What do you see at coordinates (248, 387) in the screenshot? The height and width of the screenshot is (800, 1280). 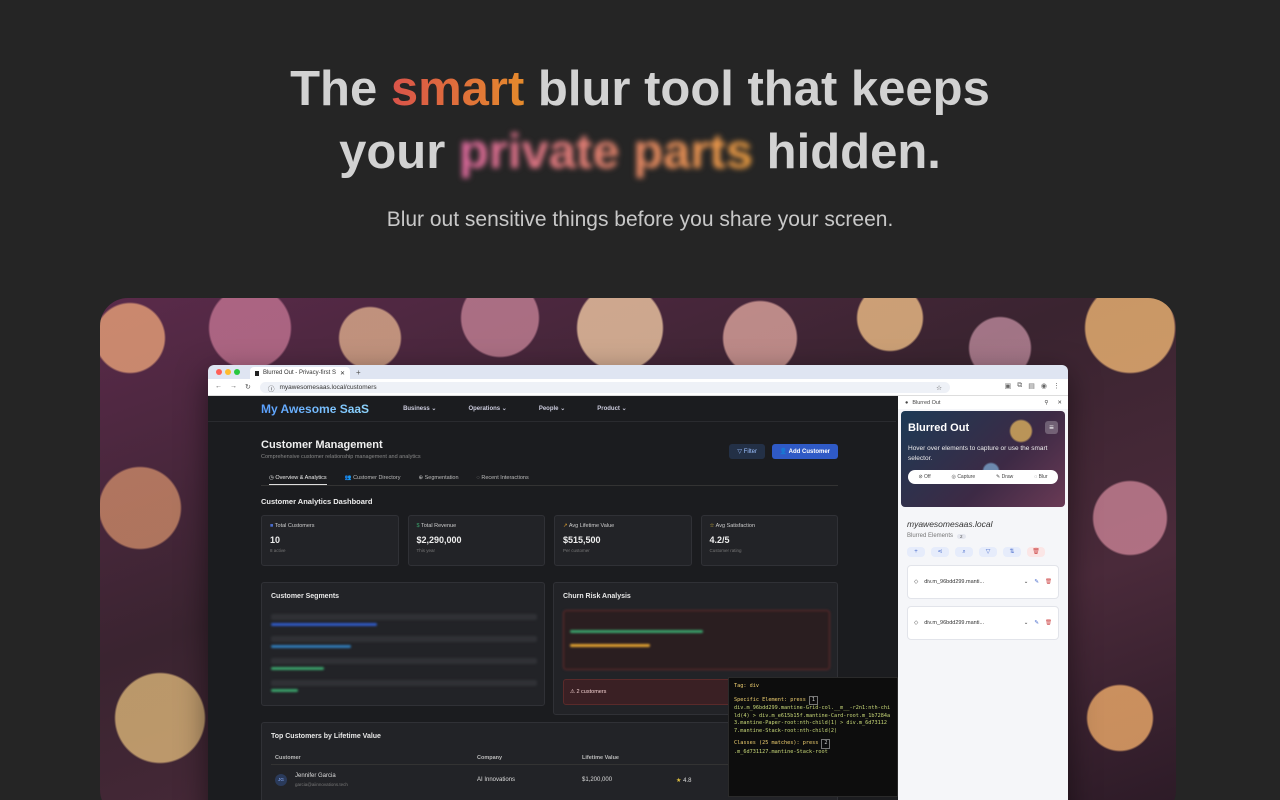 I see `reload-icon: ↻` at bounding box center [248, 387].